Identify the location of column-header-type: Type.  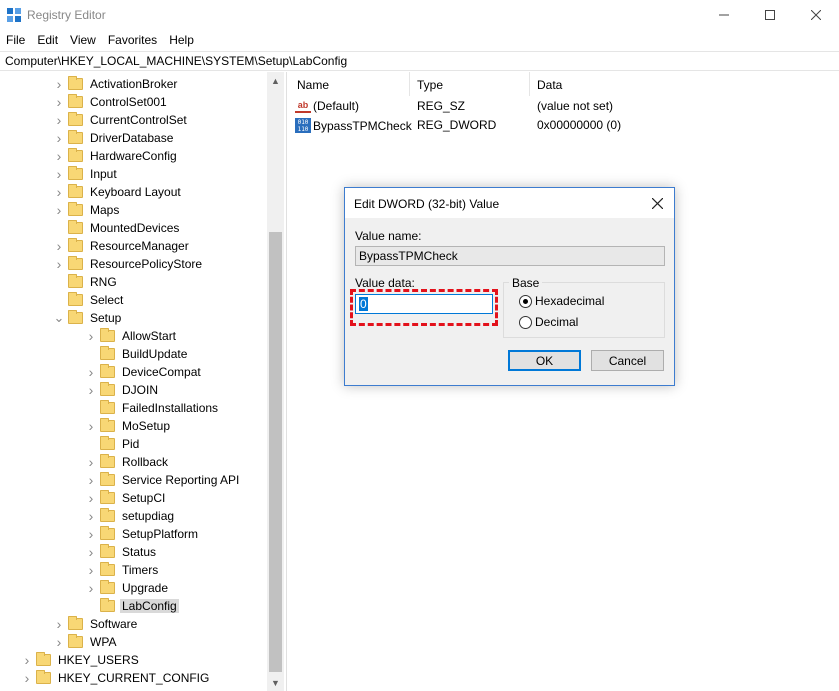
(470, 84).